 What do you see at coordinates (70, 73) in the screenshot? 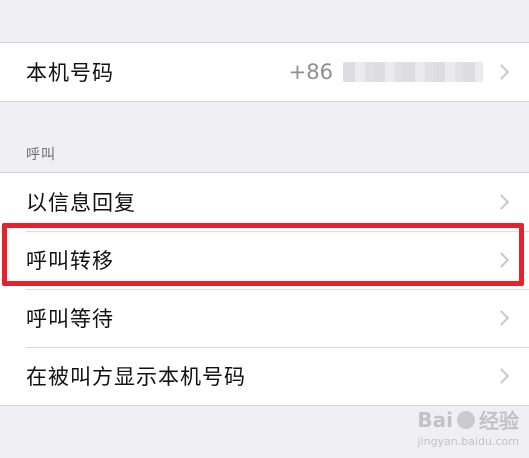
I see `my-number-label: 本机号码` at bounding box center [70, 73].